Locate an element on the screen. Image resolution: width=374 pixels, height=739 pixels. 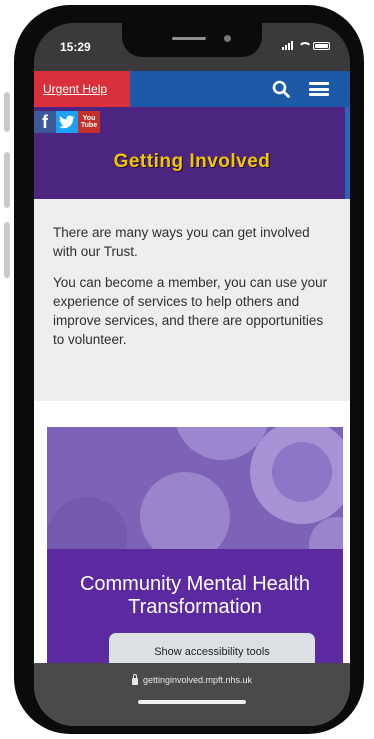
social-links: f You Tube is located at coordinates (67, 122).